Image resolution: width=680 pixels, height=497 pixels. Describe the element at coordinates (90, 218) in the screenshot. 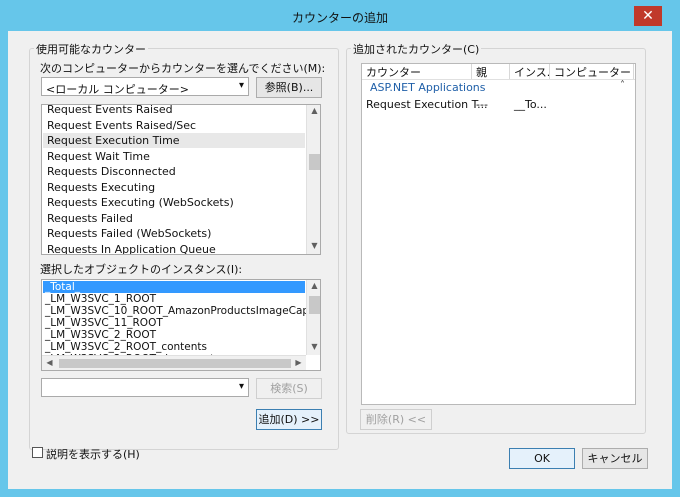

I see `counter-list-item: Requests Failed` at that location.